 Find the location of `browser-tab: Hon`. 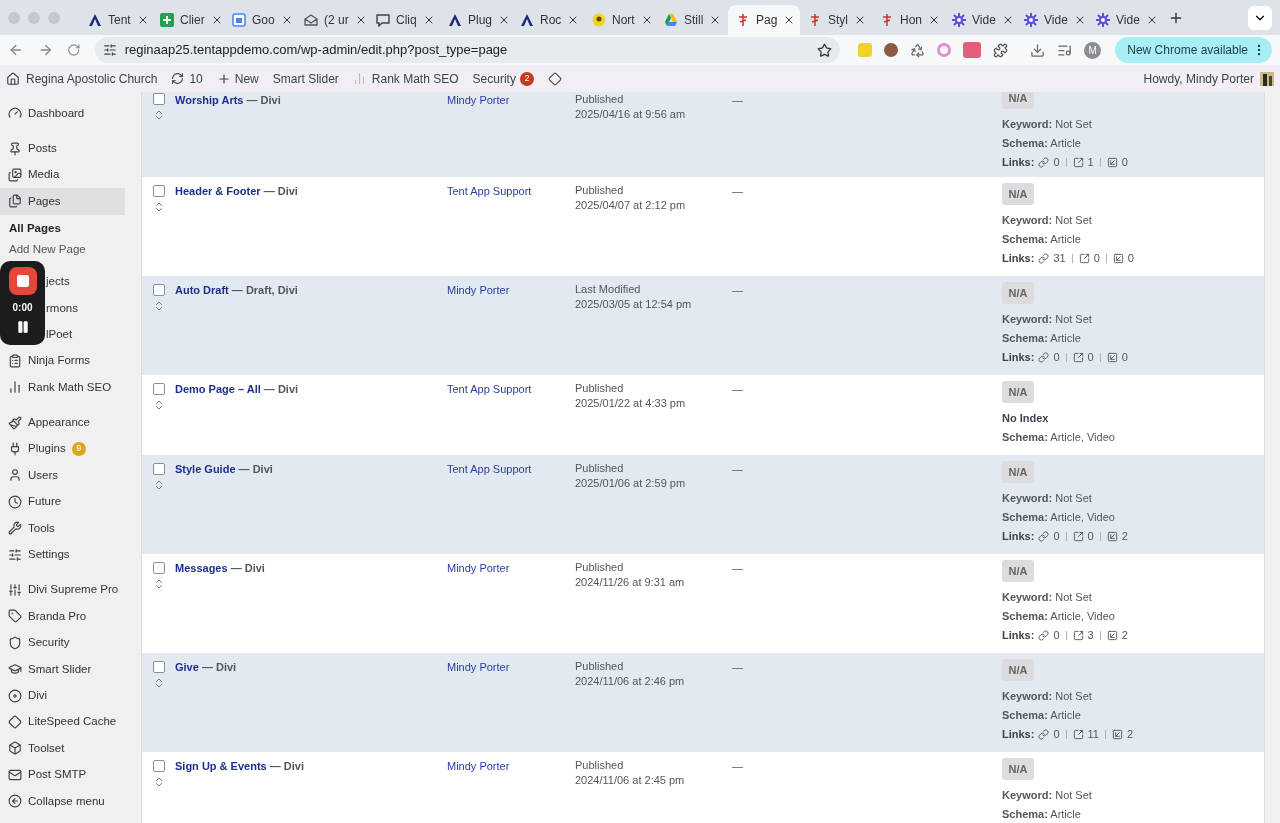

browser-tab: Hon is located at coordinates (908, 20).